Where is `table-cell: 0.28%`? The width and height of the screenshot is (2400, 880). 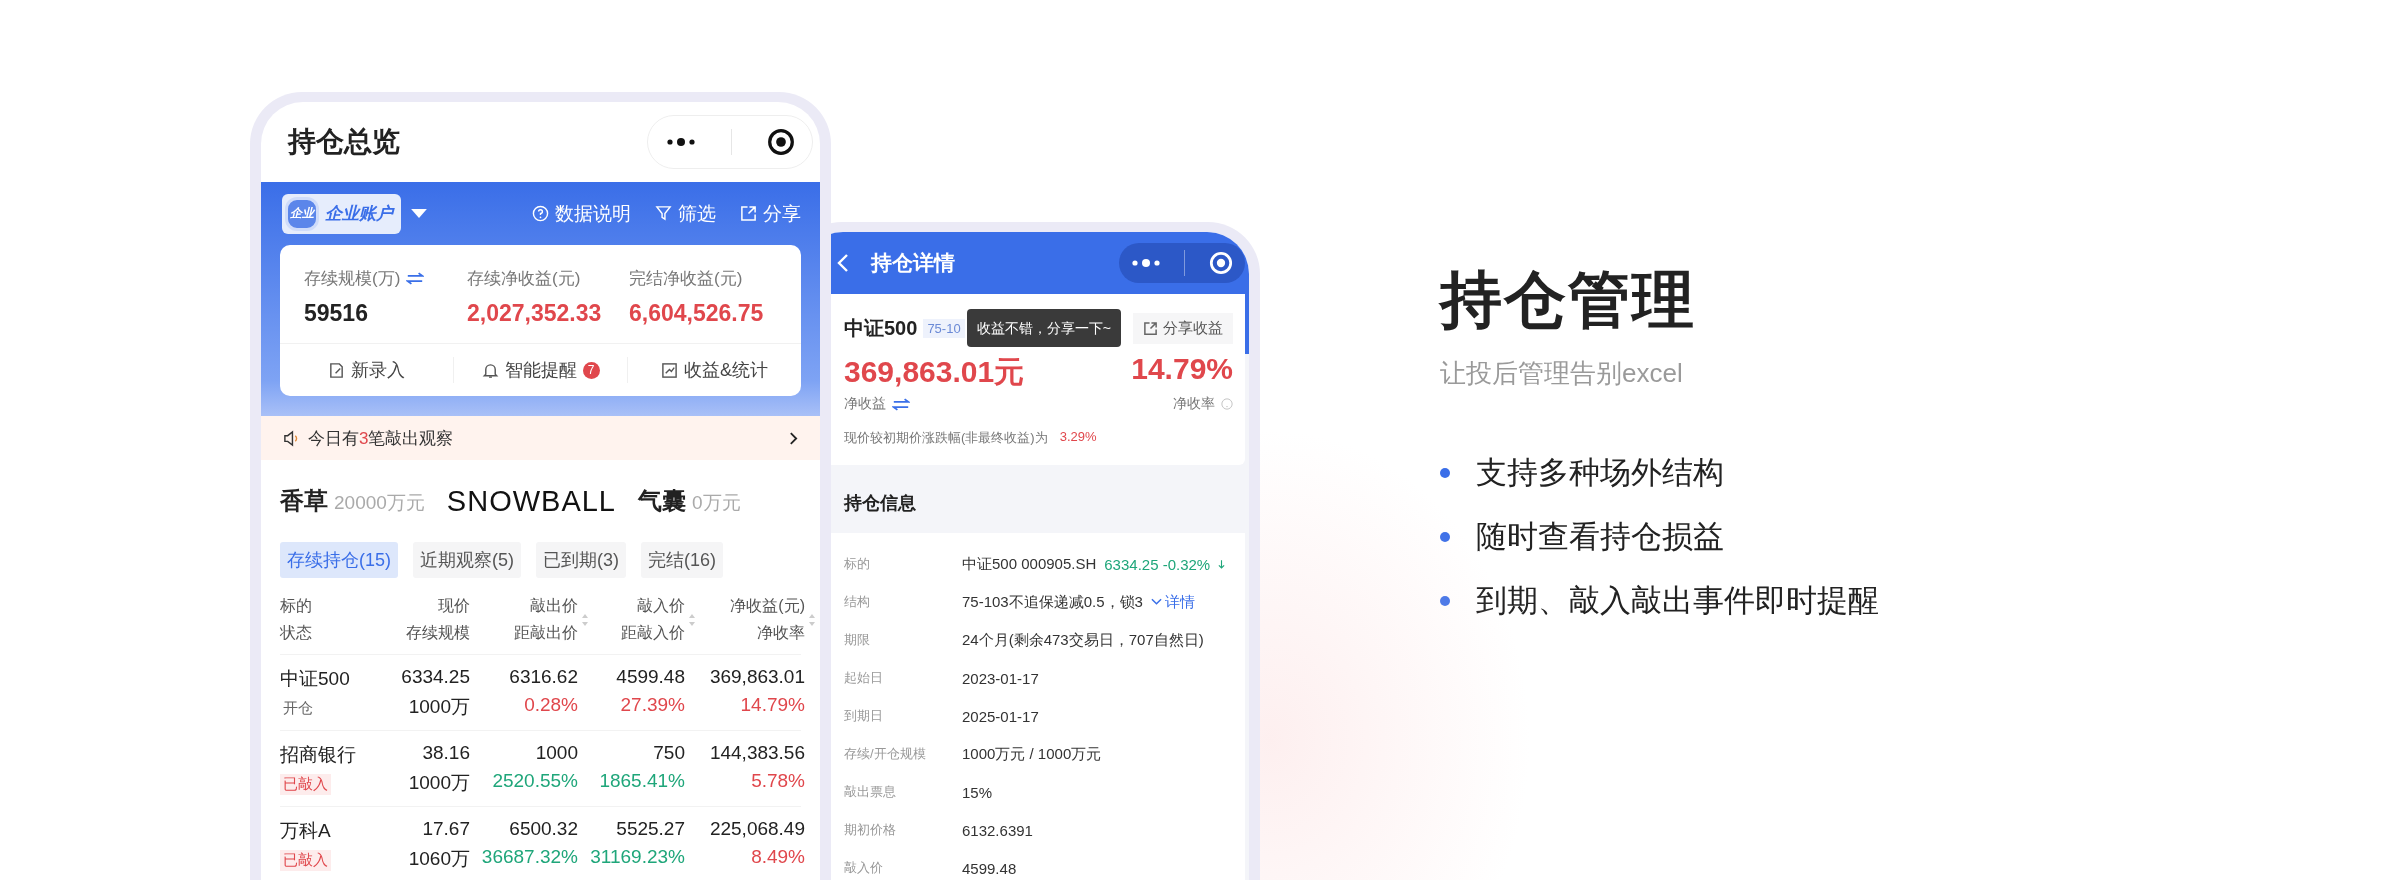 table-cell: 0.28% is located at coordinates (551, 704).